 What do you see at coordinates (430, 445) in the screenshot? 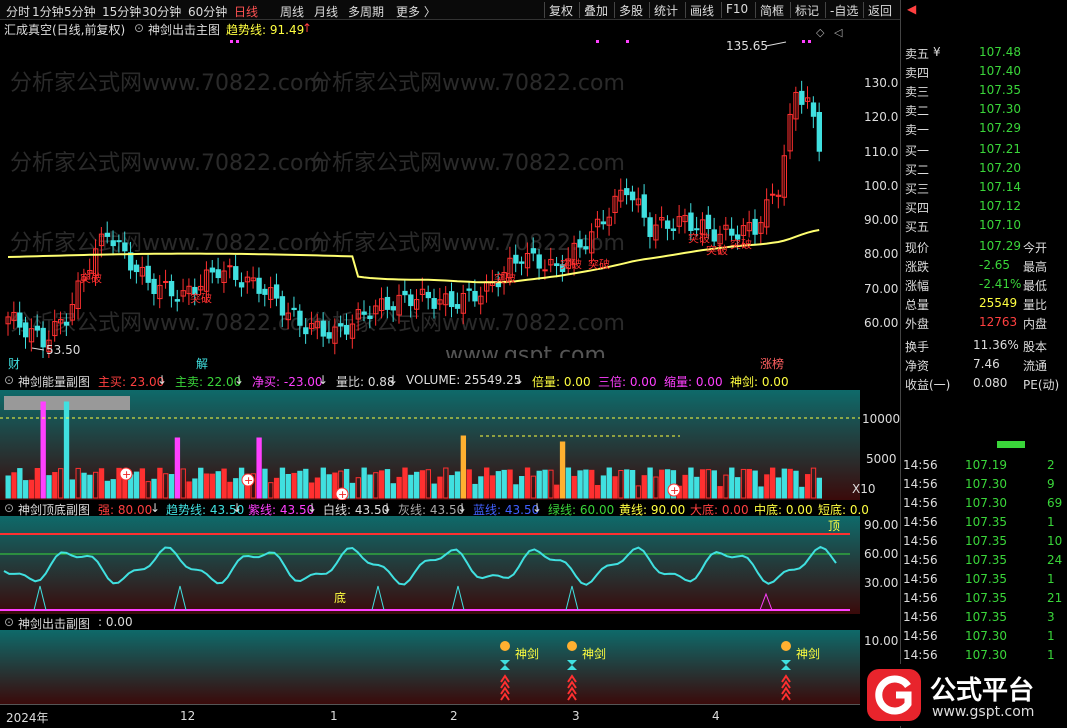
I see `volume-panel: + + + +` at bounding box center [430, 445].